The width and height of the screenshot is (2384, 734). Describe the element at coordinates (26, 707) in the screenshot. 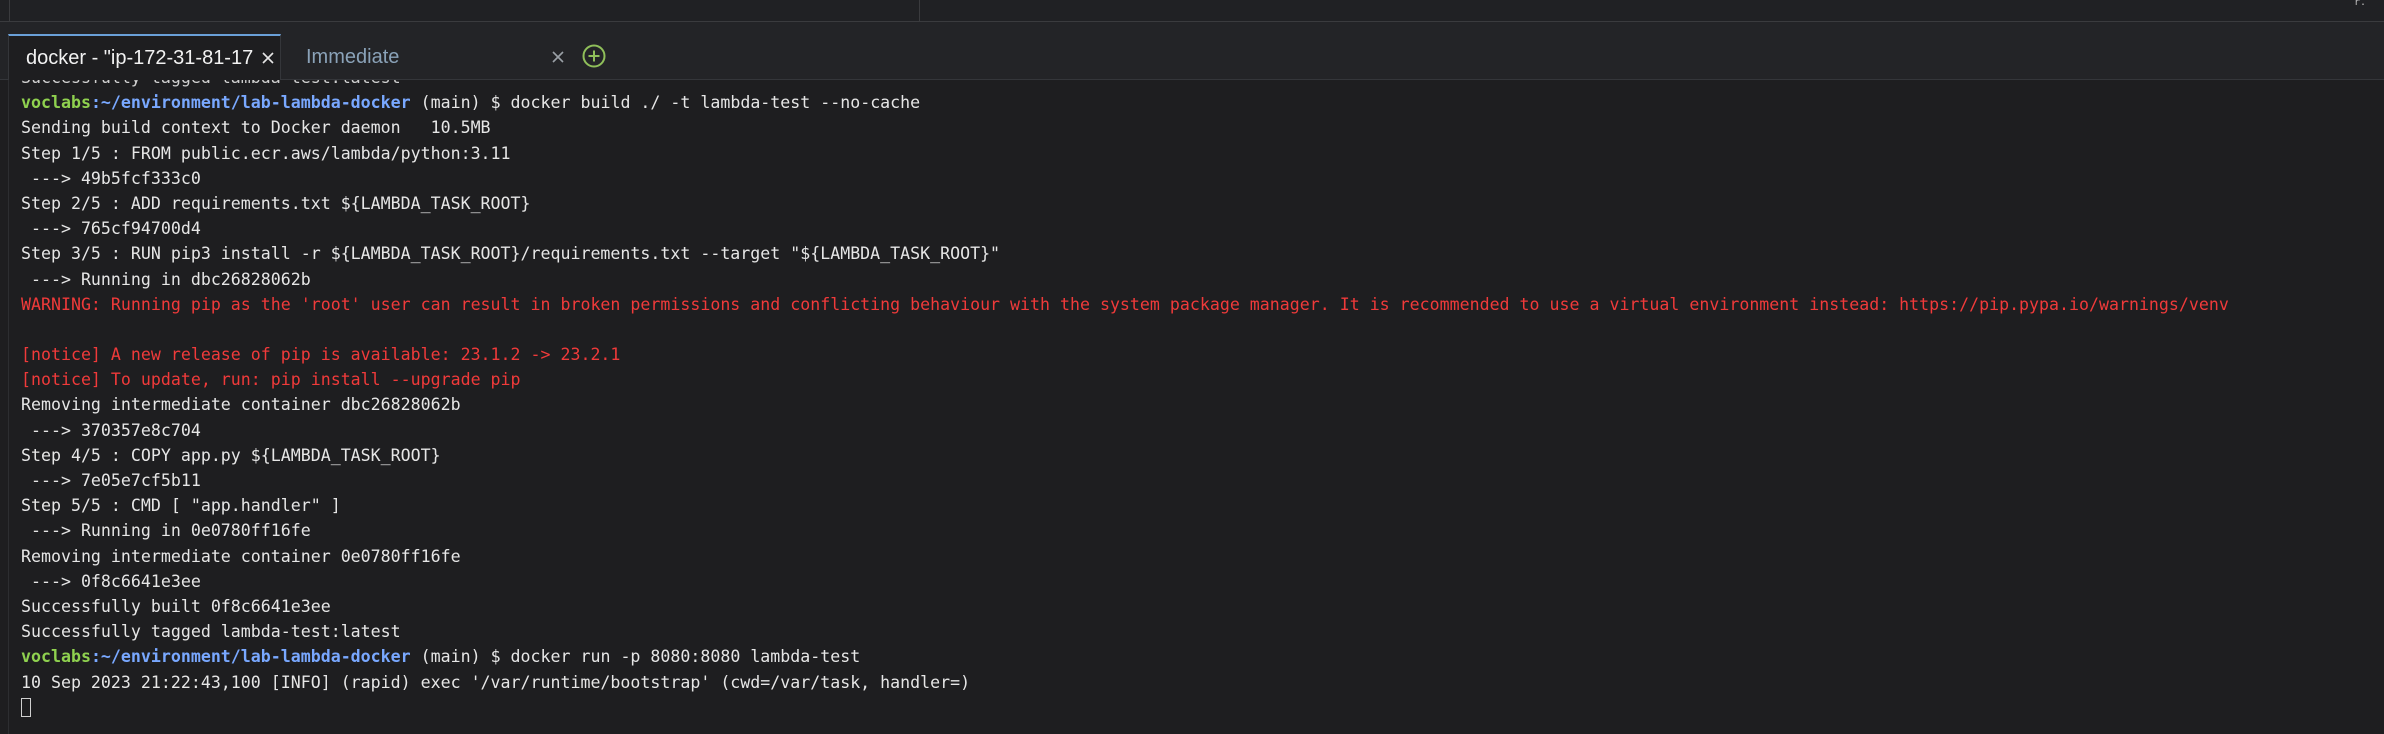

I see `terminal-cursor` at that location.